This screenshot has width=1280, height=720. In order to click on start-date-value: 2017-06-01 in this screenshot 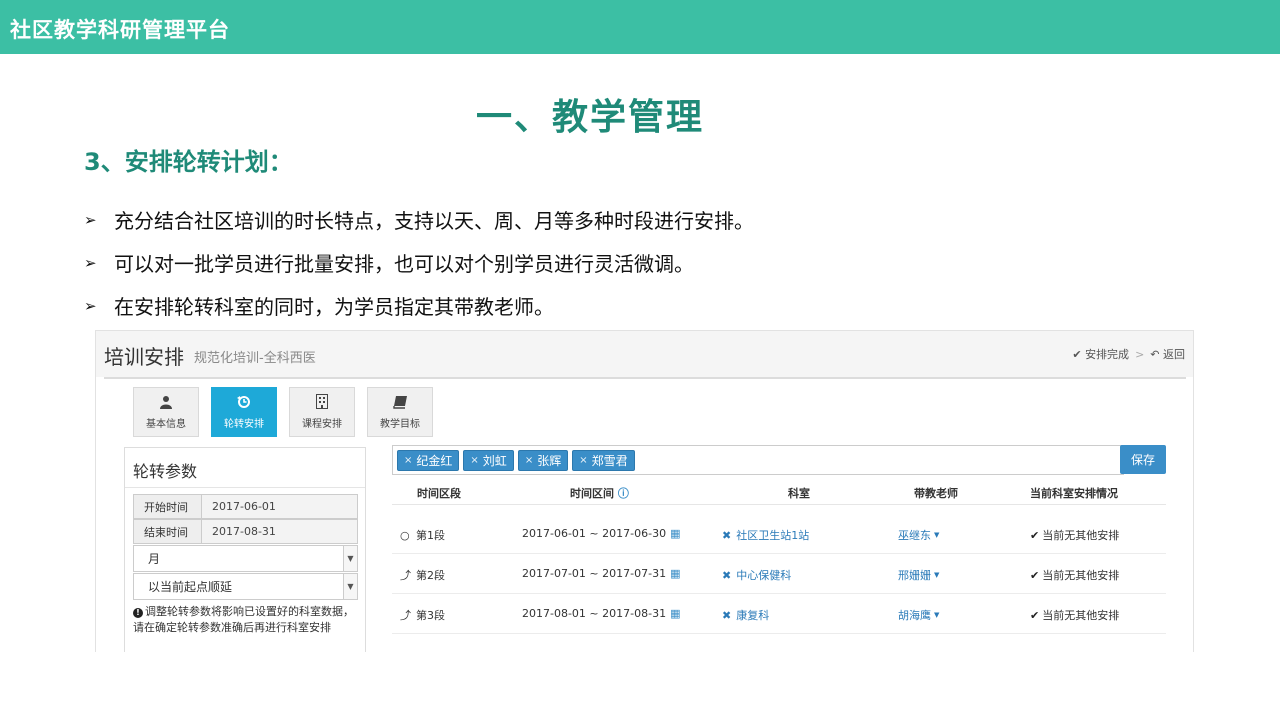, I will do `click(279, 506)`.